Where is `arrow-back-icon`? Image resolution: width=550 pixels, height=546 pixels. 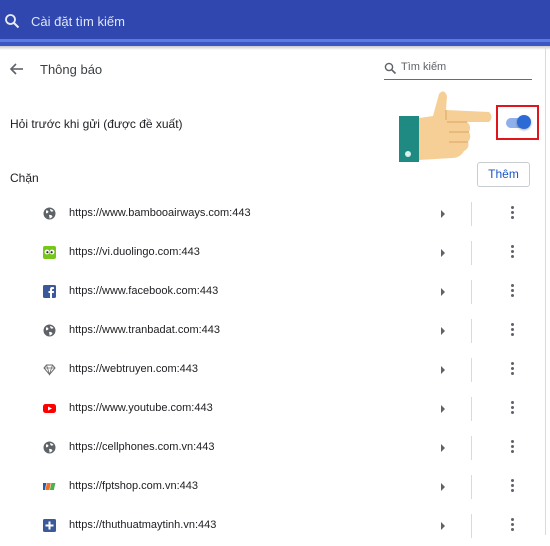 arrow-back-icon is located at coordinates (17, 69).